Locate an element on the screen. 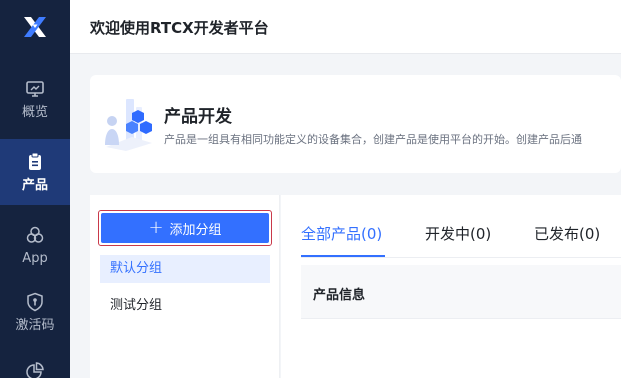 The image size is (621, 378). active-tab-indicator is located at coordinates (343, 256).